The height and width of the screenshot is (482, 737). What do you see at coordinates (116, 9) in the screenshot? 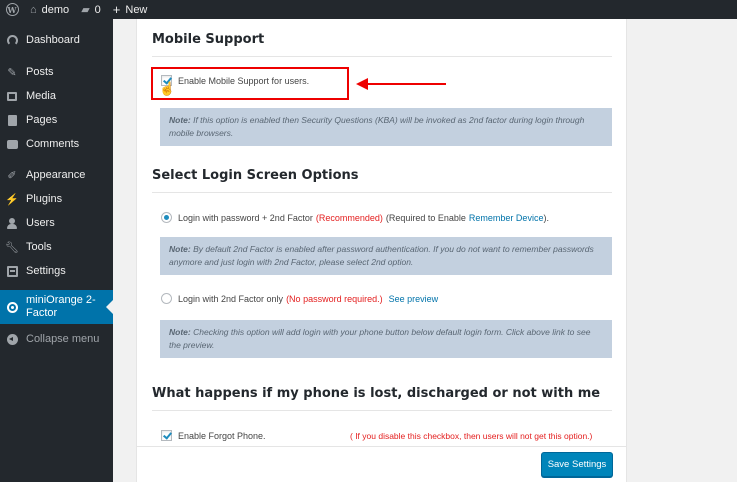
I see `plus-icon: +` at bounding box center [116, 9].